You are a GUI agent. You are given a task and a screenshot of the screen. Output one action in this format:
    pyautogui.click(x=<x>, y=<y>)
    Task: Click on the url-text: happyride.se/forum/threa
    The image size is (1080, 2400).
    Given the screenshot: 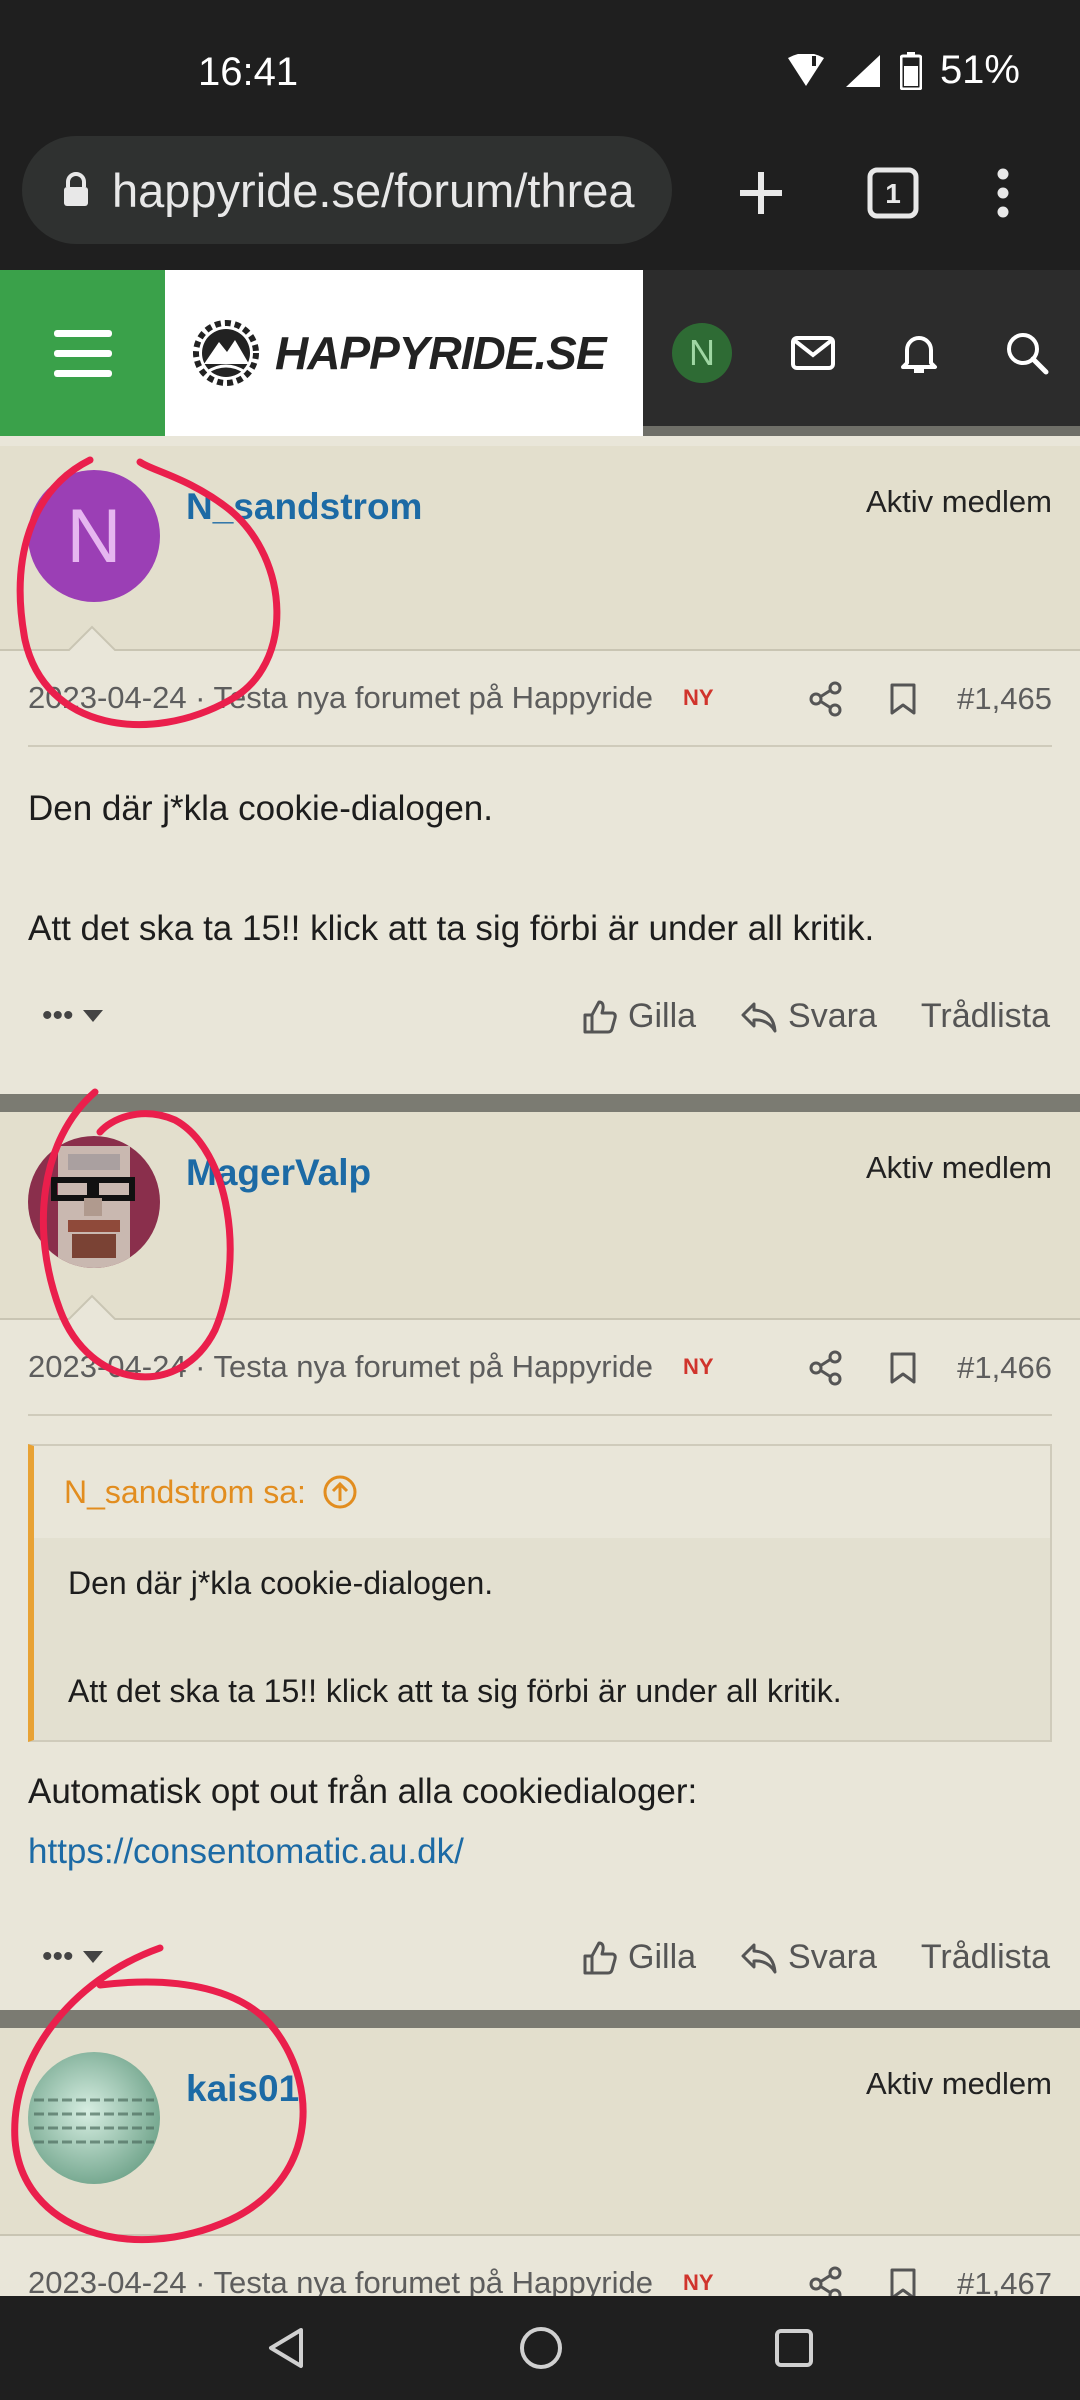 What is the action you would take?
    pyautogui.click(x=373, y=190)
    